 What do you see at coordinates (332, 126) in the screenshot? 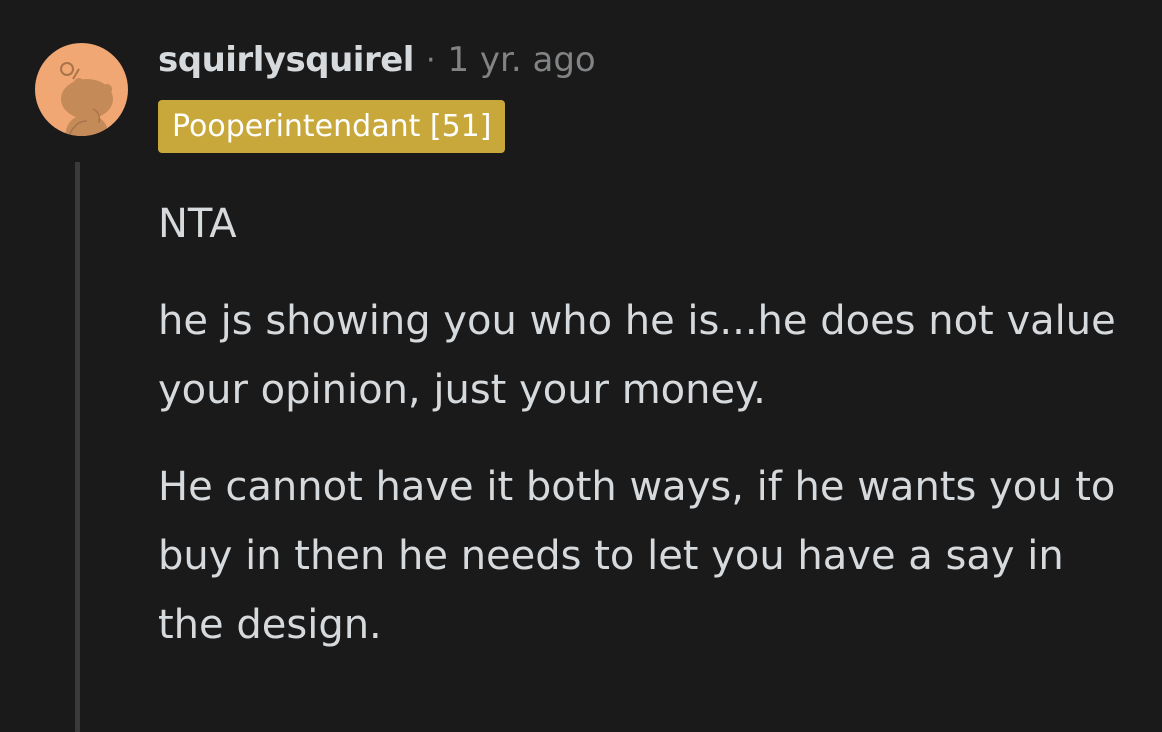
I see `user-flair: Pooperintendant [51]` at bounding box center [332, 126].